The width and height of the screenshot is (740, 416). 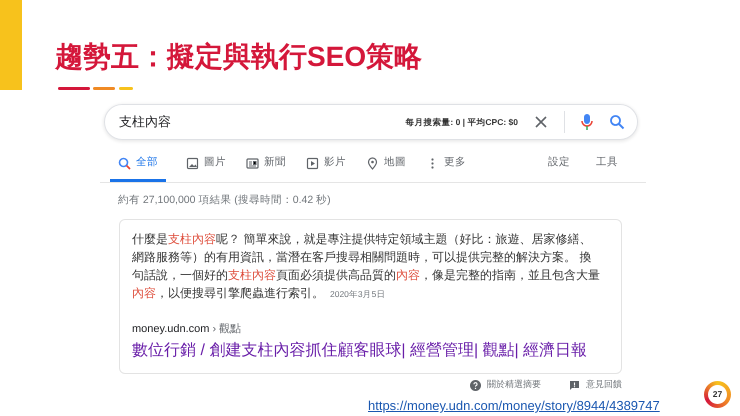 I want to click on play-icon, so click(x=312, y=163).